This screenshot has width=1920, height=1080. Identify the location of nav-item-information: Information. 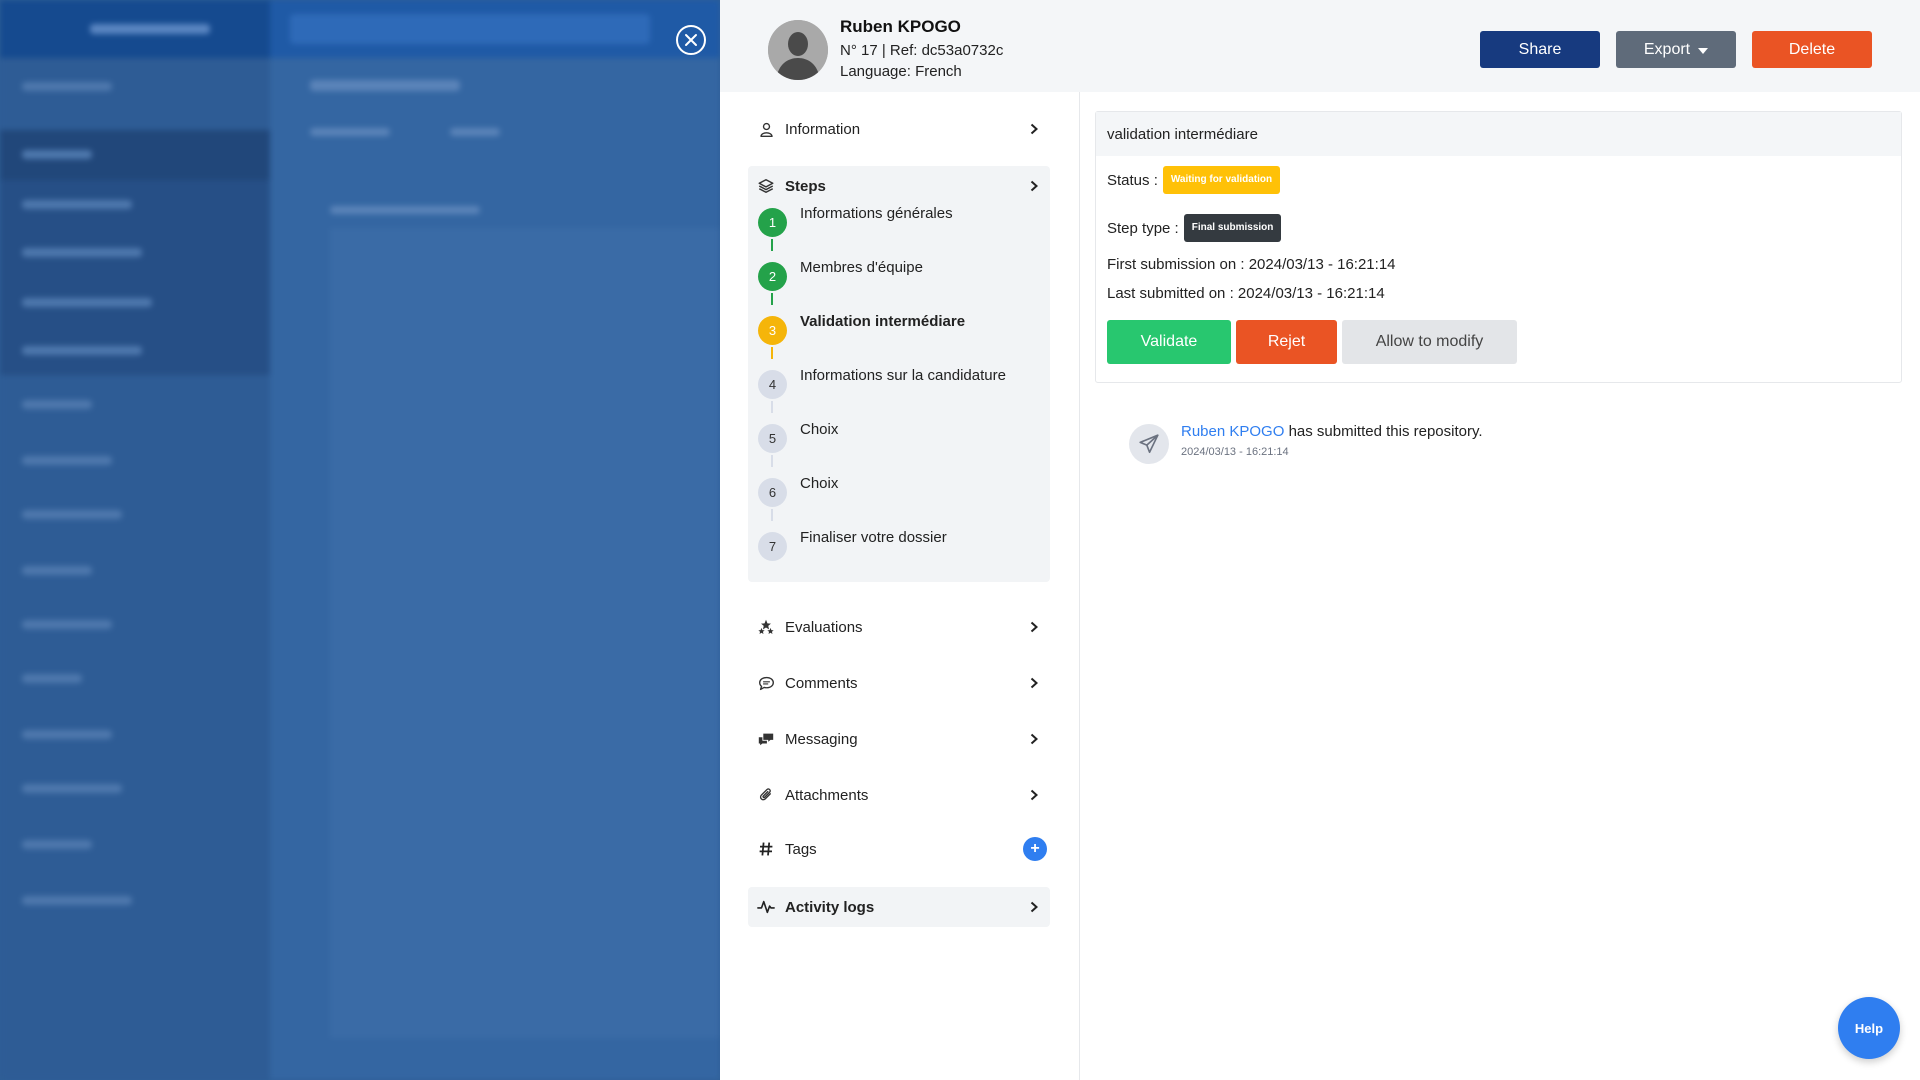
(899, 129).